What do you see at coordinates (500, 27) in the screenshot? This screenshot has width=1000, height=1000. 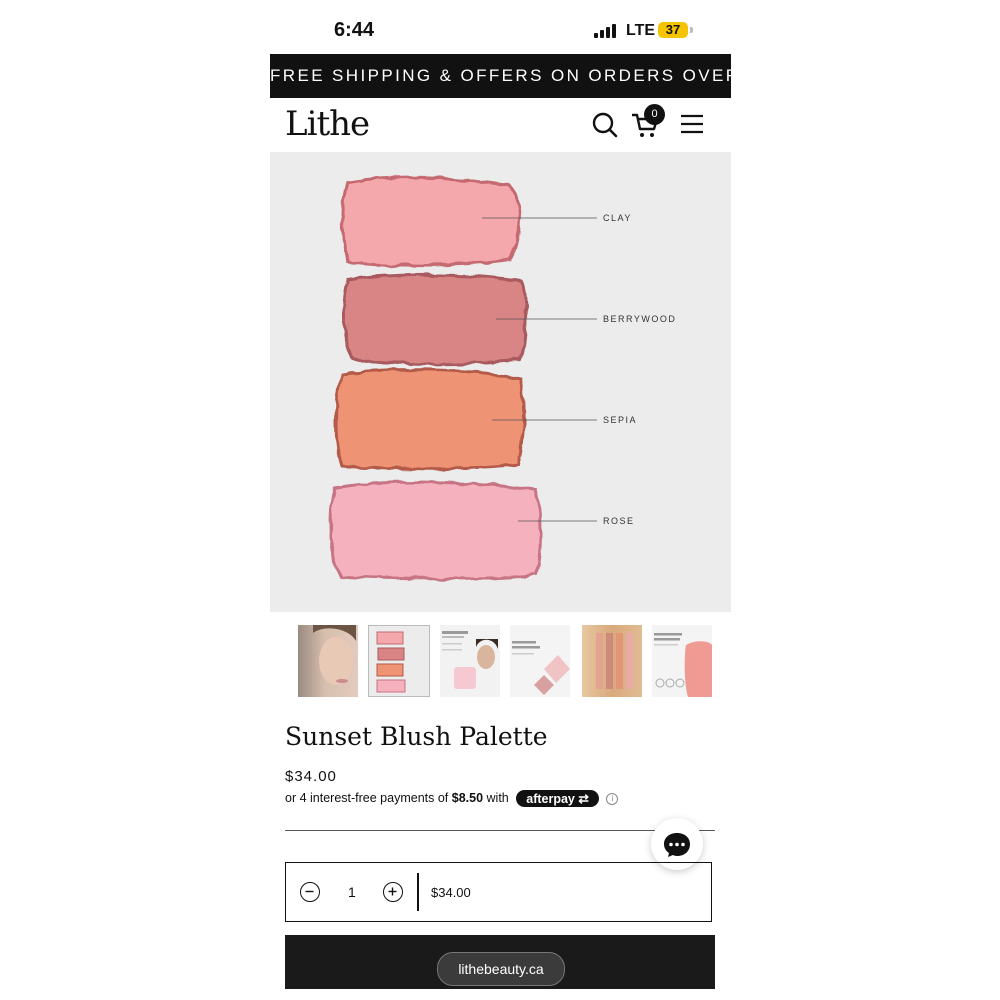 I see `status-bar: 6:44 LTE 37` at bounding box center [500, 27].